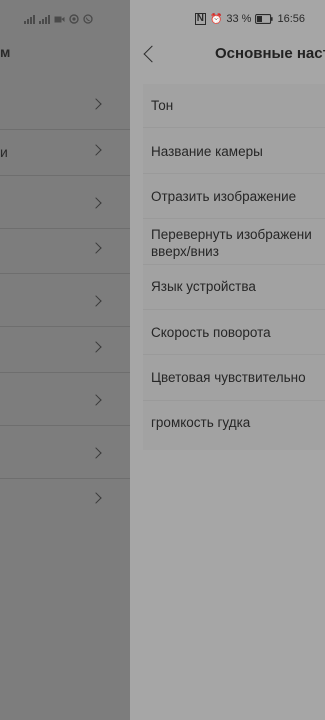  I want to click on alarm-icon: ⏰, so click(216, 19).